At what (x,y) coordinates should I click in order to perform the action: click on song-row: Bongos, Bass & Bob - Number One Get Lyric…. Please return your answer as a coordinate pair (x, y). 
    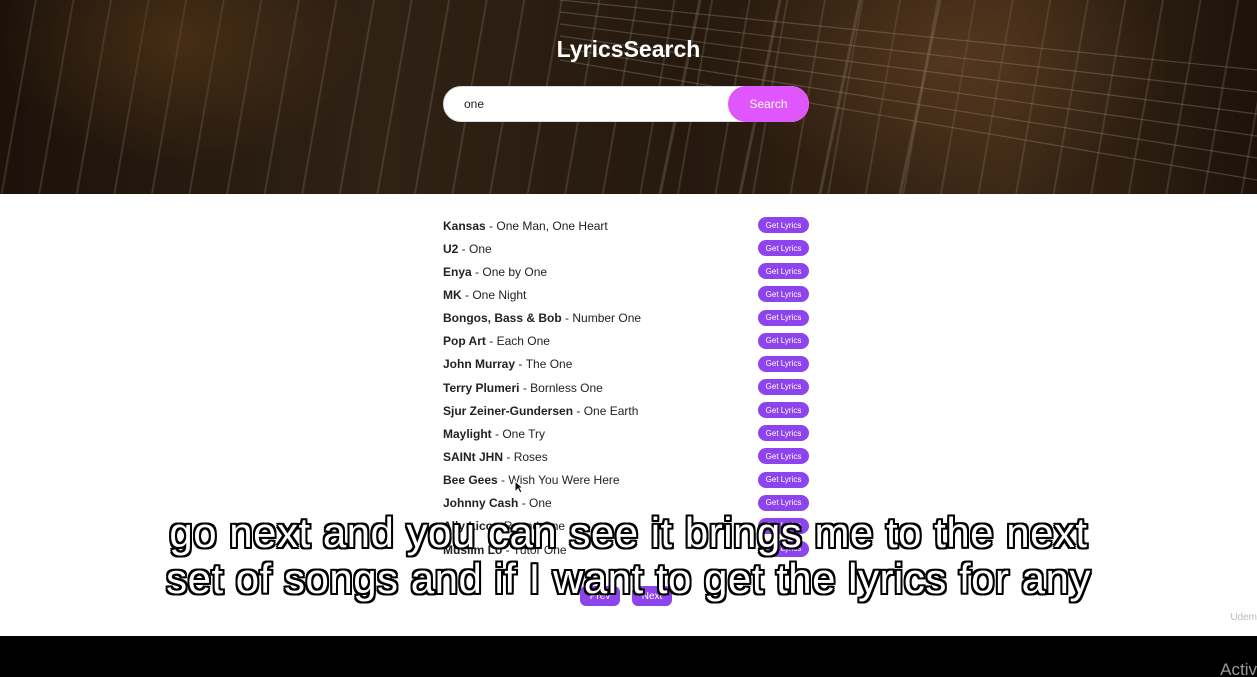
    Looking at the image, I should click on (626, 318).